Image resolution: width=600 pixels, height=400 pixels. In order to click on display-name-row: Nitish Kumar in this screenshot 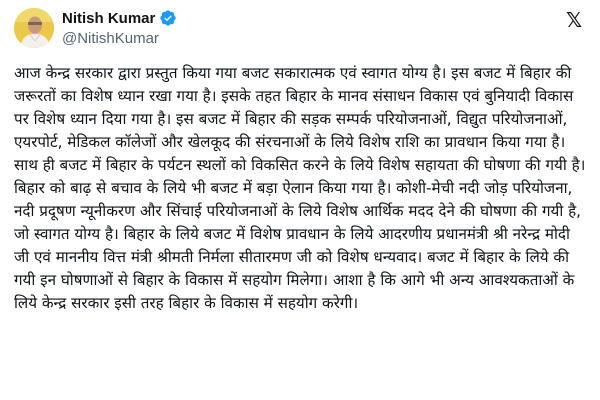, I will do `click(119, 18)`.